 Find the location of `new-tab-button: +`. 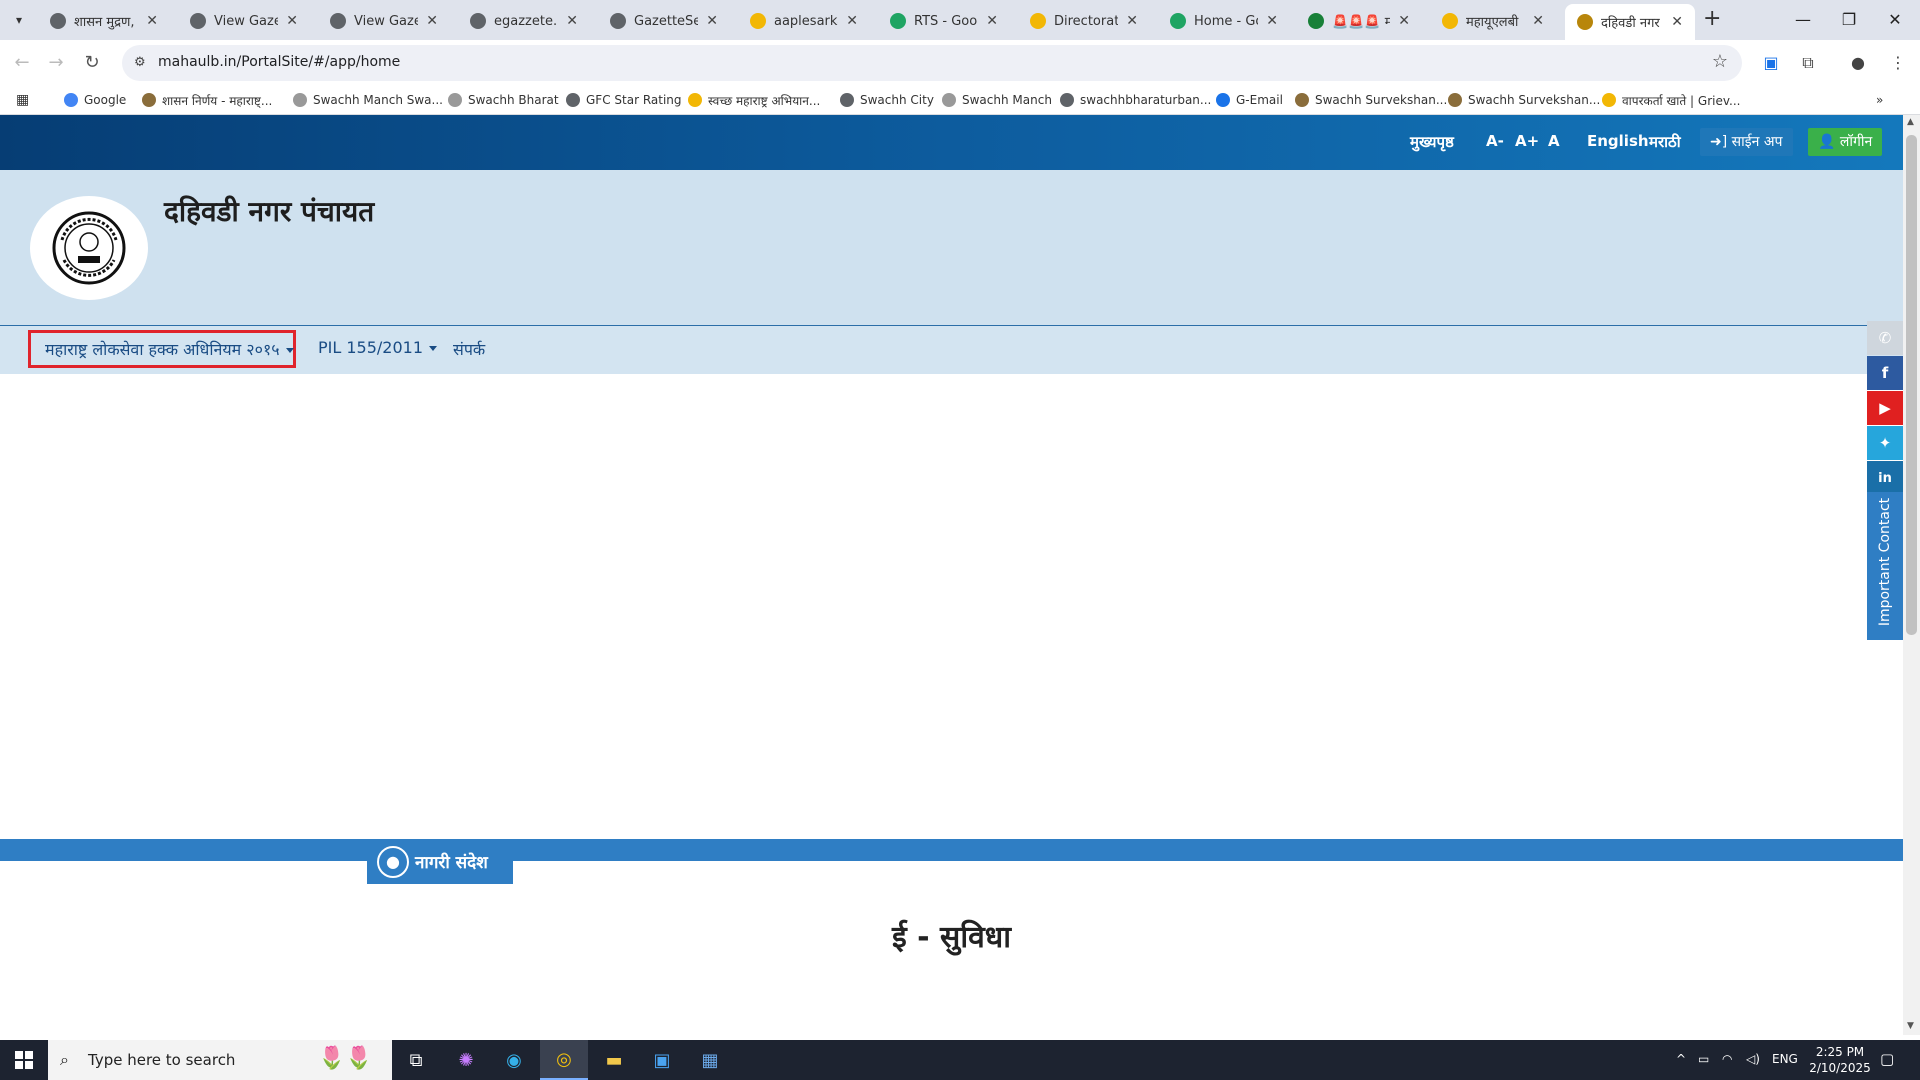

new-tab-button: + is located at coordinates (1712, 19).